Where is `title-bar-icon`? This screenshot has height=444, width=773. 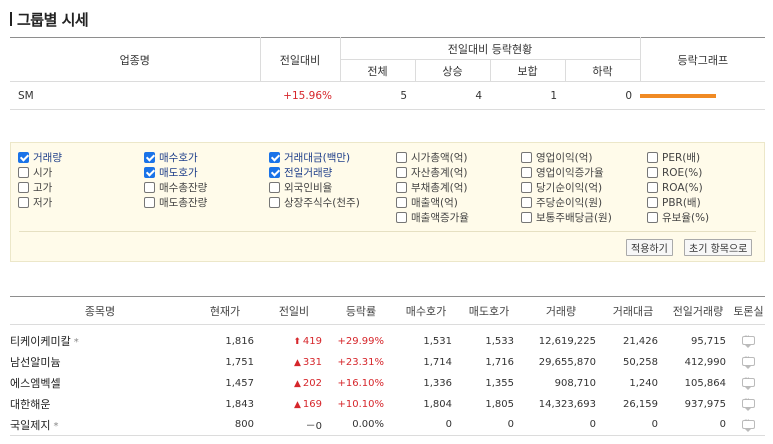 title-bar-icon is located at coordinates (11, 19).